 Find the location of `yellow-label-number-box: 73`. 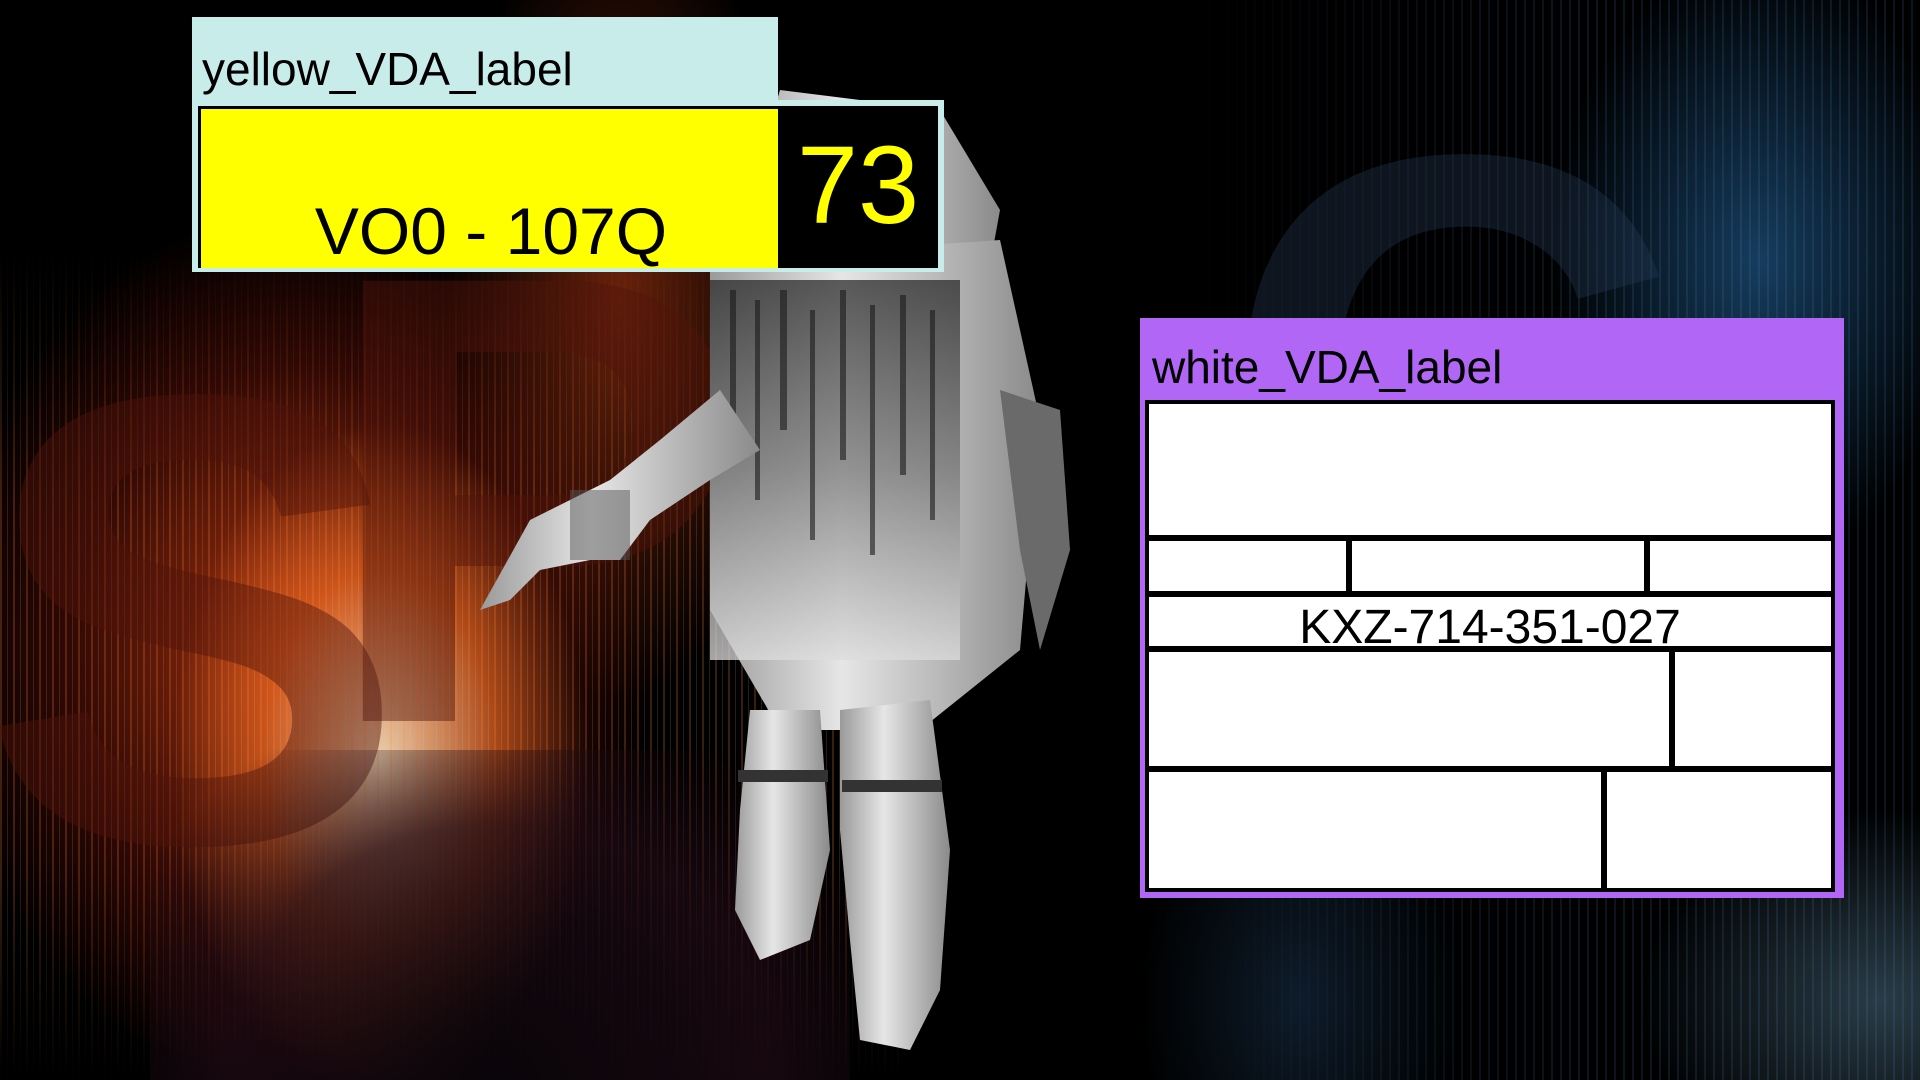

yellow-label-number-box: 73 is located at coordinates (858, 187).